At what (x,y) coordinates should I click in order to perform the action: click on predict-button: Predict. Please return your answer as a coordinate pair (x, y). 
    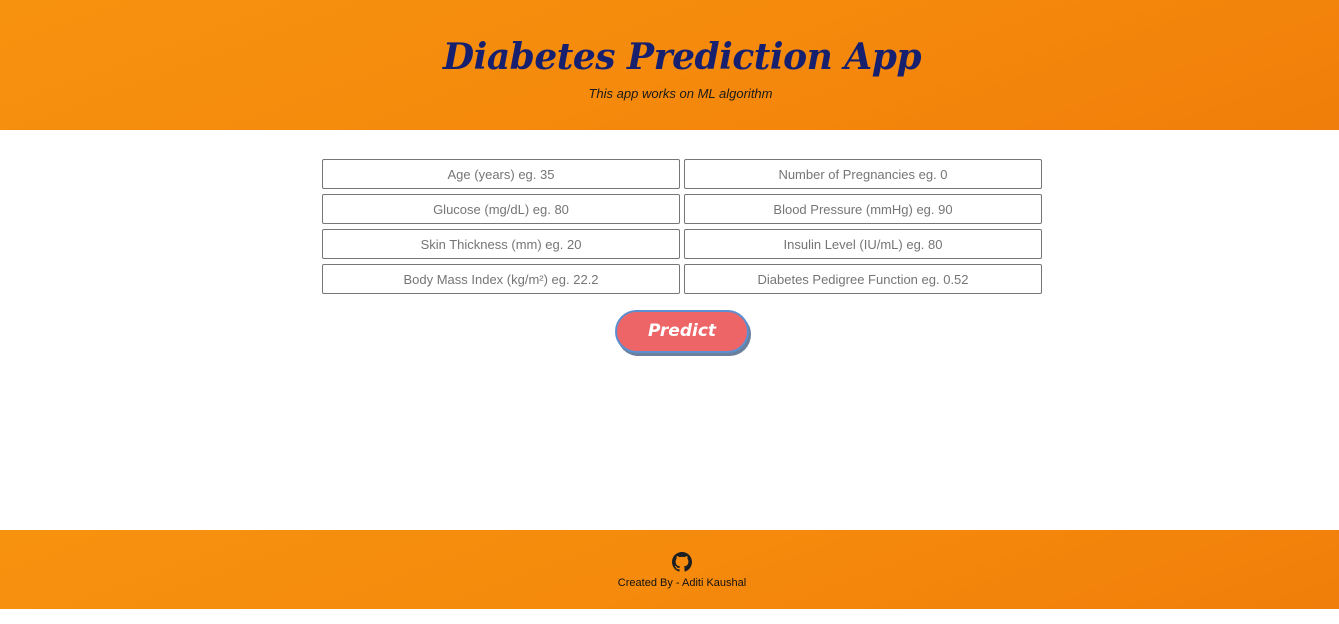
    Looking at the image, I should click on (682, 331).